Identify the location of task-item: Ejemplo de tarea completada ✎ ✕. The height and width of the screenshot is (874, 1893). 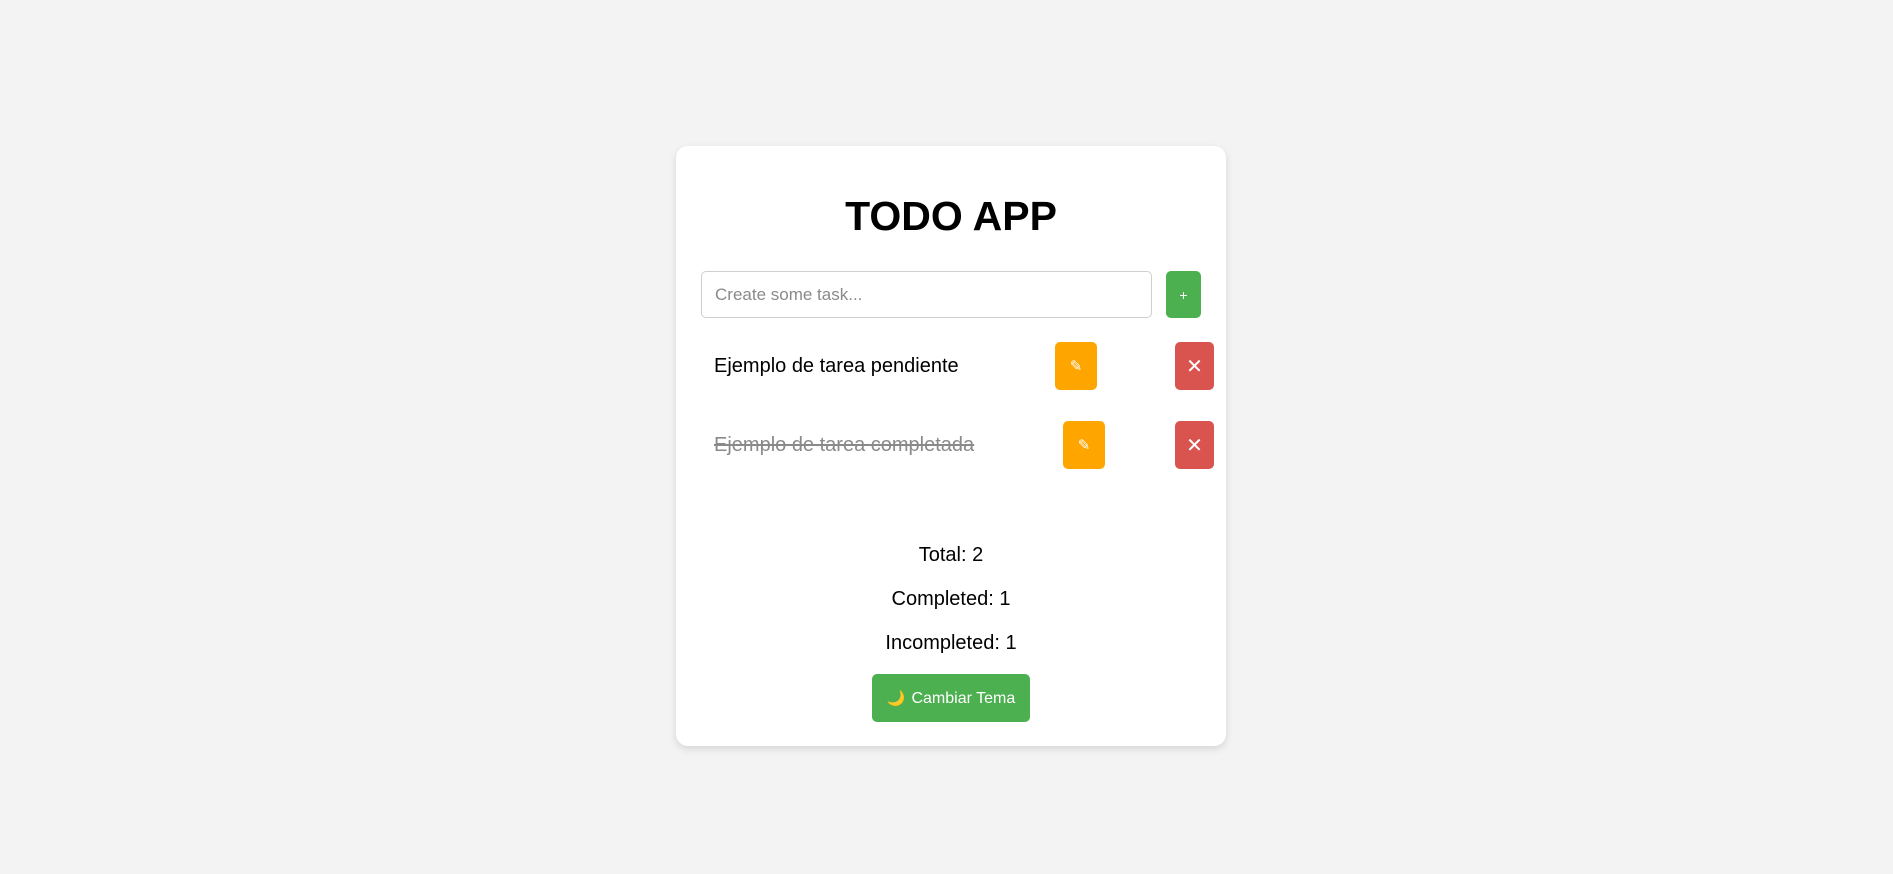
(957, 445).